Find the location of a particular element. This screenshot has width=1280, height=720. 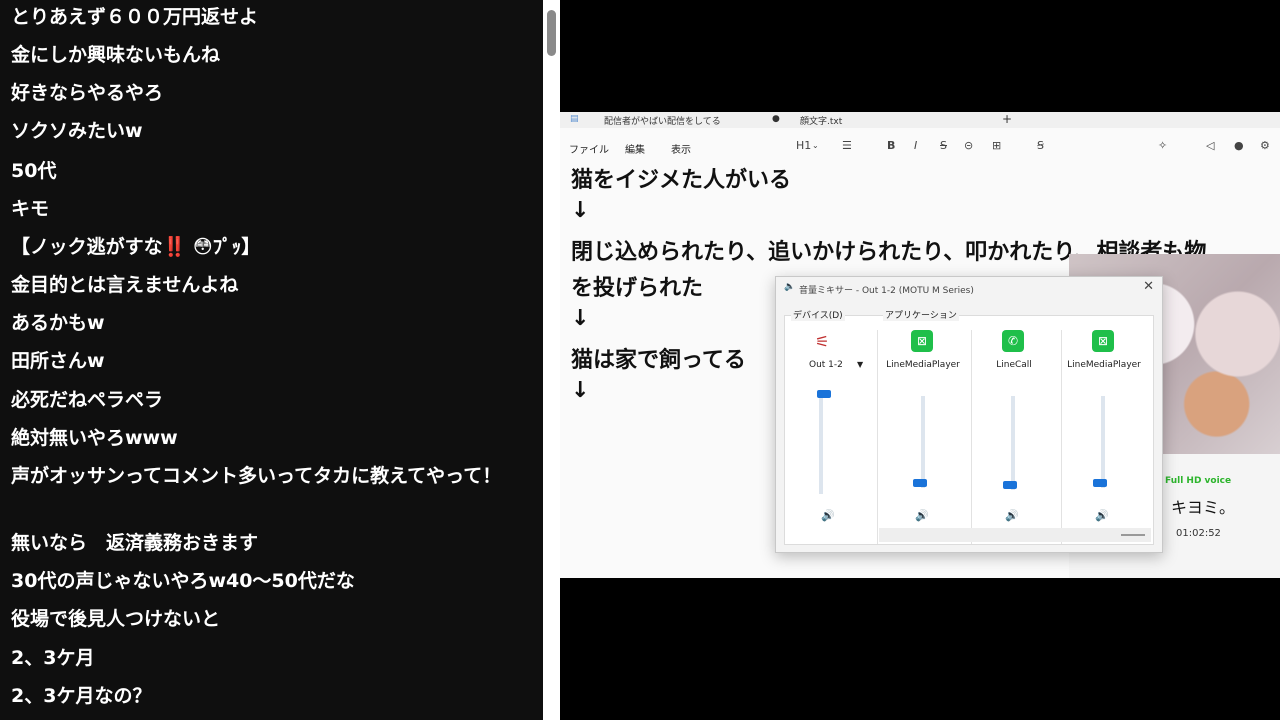

chat-message: 金にしか興味ないもんね is located at coordinates (116, 55).